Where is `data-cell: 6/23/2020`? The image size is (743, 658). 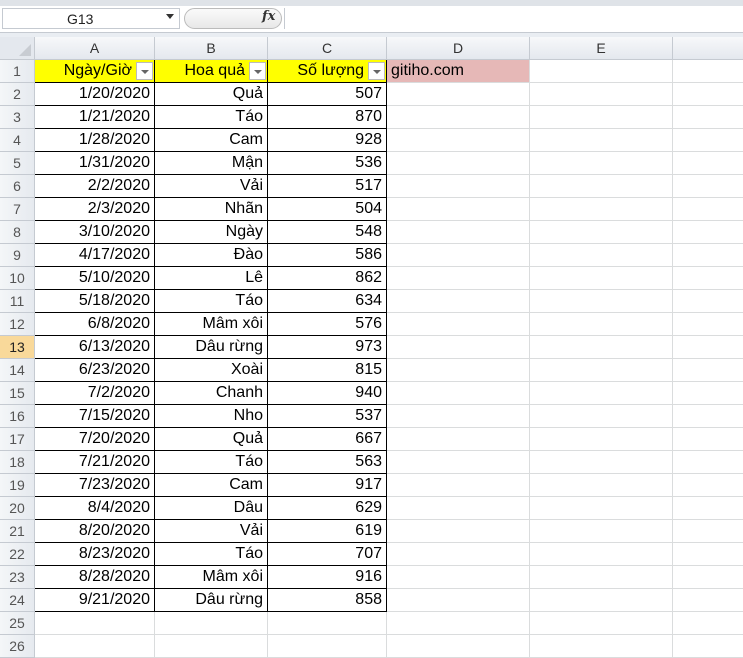
data-cell: 6/23/2020 is located at coordinates (95, 370).